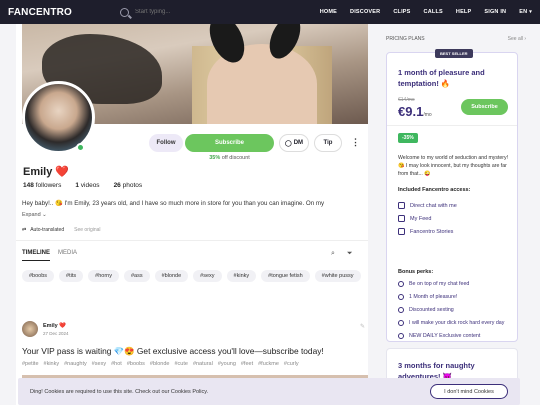 Image resolution: width=540 pixels, height=405 pixels. Describe the element at coordinates (456, 39) in the screenshot. I see `pricing-header: PRICING PLANS See all ›` at that location.